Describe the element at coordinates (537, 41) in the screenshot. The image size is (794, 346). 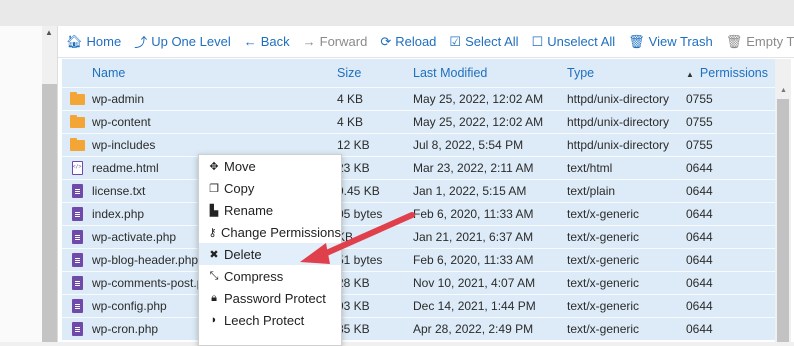
I see `checkbox-empty-icon: ☐` at that location.